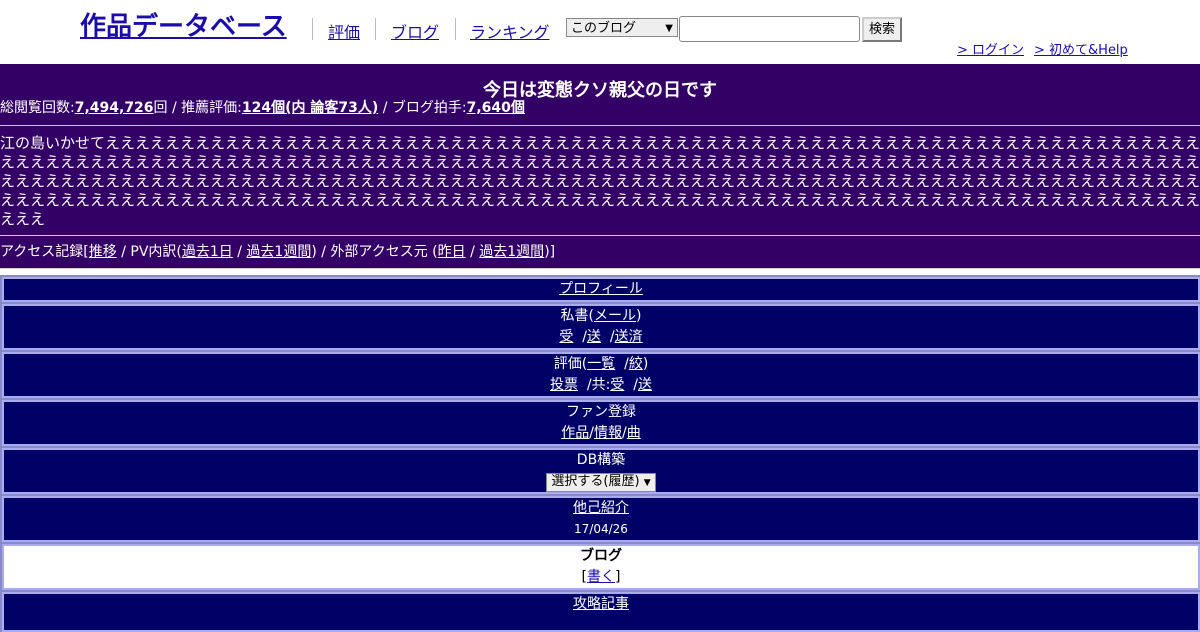 This screenshot has width=1200, height=632. I want to click on search-button: 検索, so click(882, 29).